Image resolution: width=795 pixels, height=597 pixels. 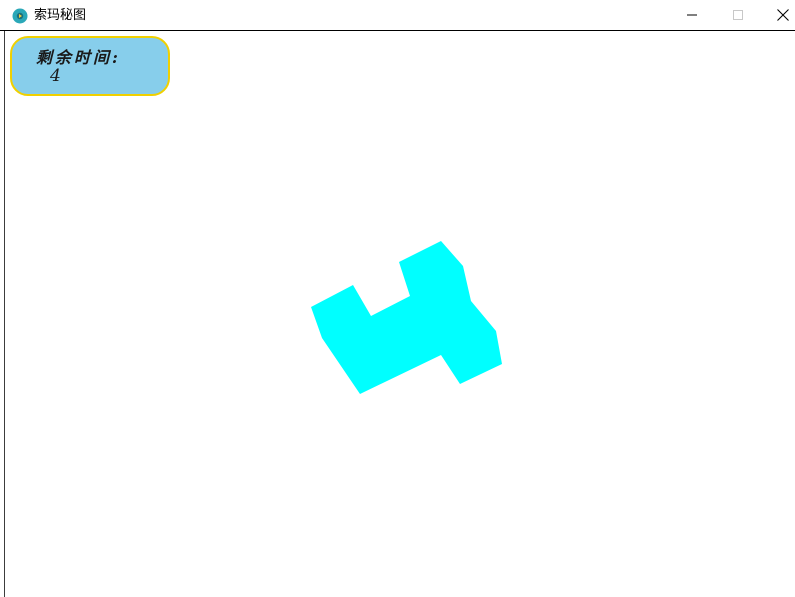 I want to click on timer-value: 4, so click(x=55, y=76).